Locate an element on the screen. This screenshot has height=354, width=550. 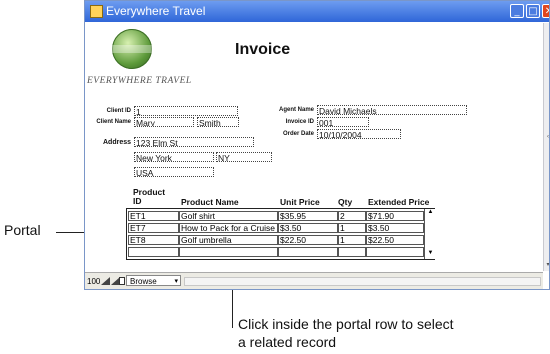
portal-cell-unit-price: $22.50 is located at coordinates (308, 240).